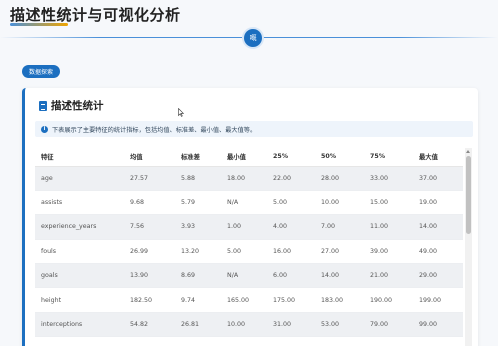 The width and height of the screenshot is (498, 346). Describe the element at coordinates (79, 276) in the screenshot. I see `table-cell: goals` at that location.